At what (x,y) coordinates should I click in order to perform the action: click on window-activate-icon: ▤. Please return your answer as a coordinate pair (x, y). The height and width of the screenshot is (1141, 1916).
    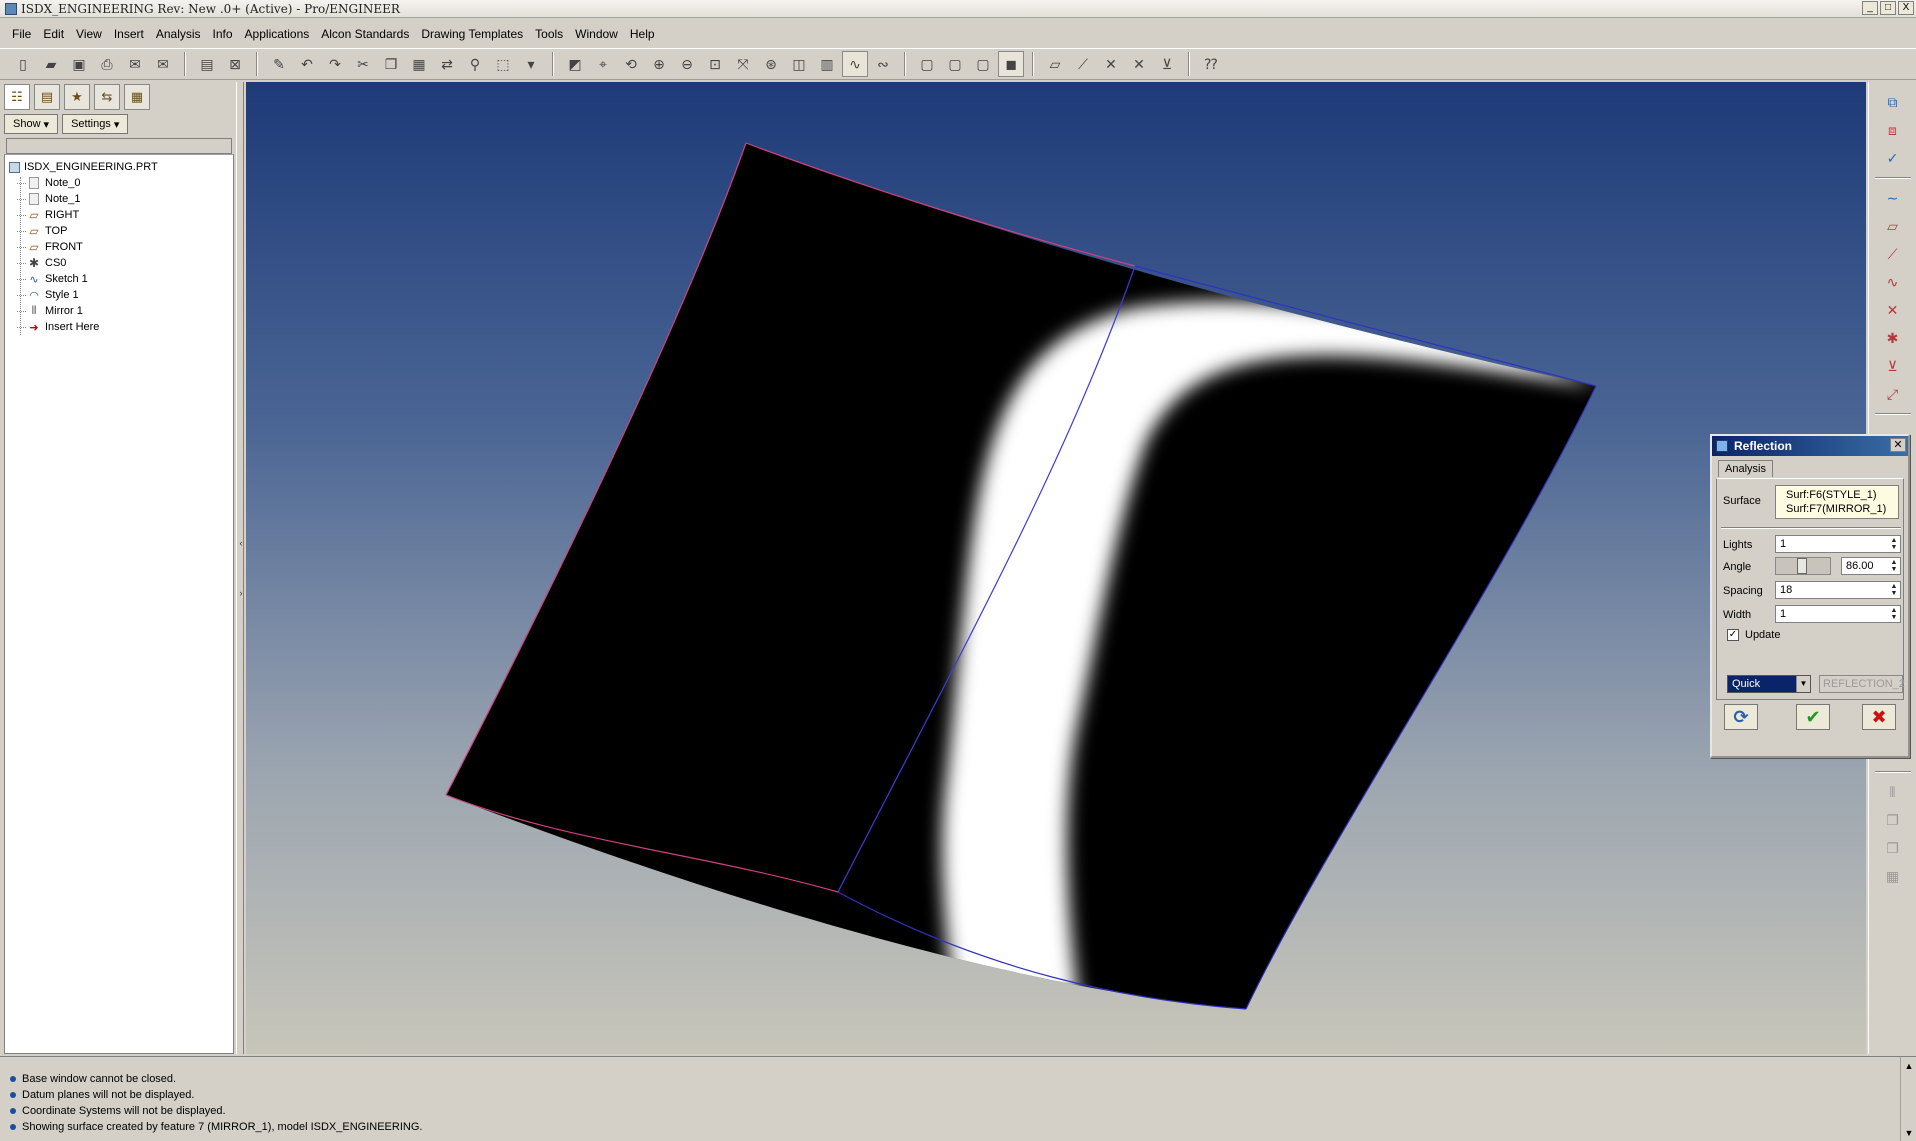
    Looking at the image, I should click on (207, 64).